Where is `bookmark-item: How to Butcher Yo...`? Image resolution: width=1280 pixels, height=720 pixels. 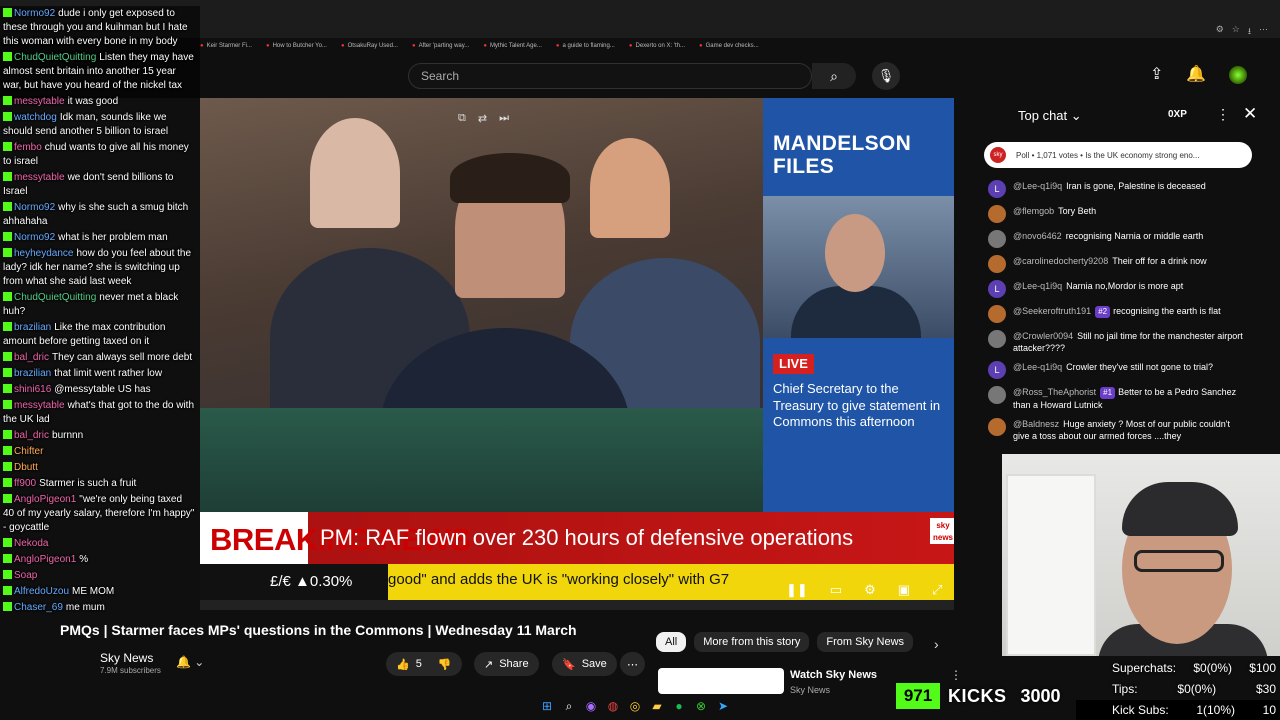
bookmark-item: How to Butcher Yo... is located at coordinates (296, 46).